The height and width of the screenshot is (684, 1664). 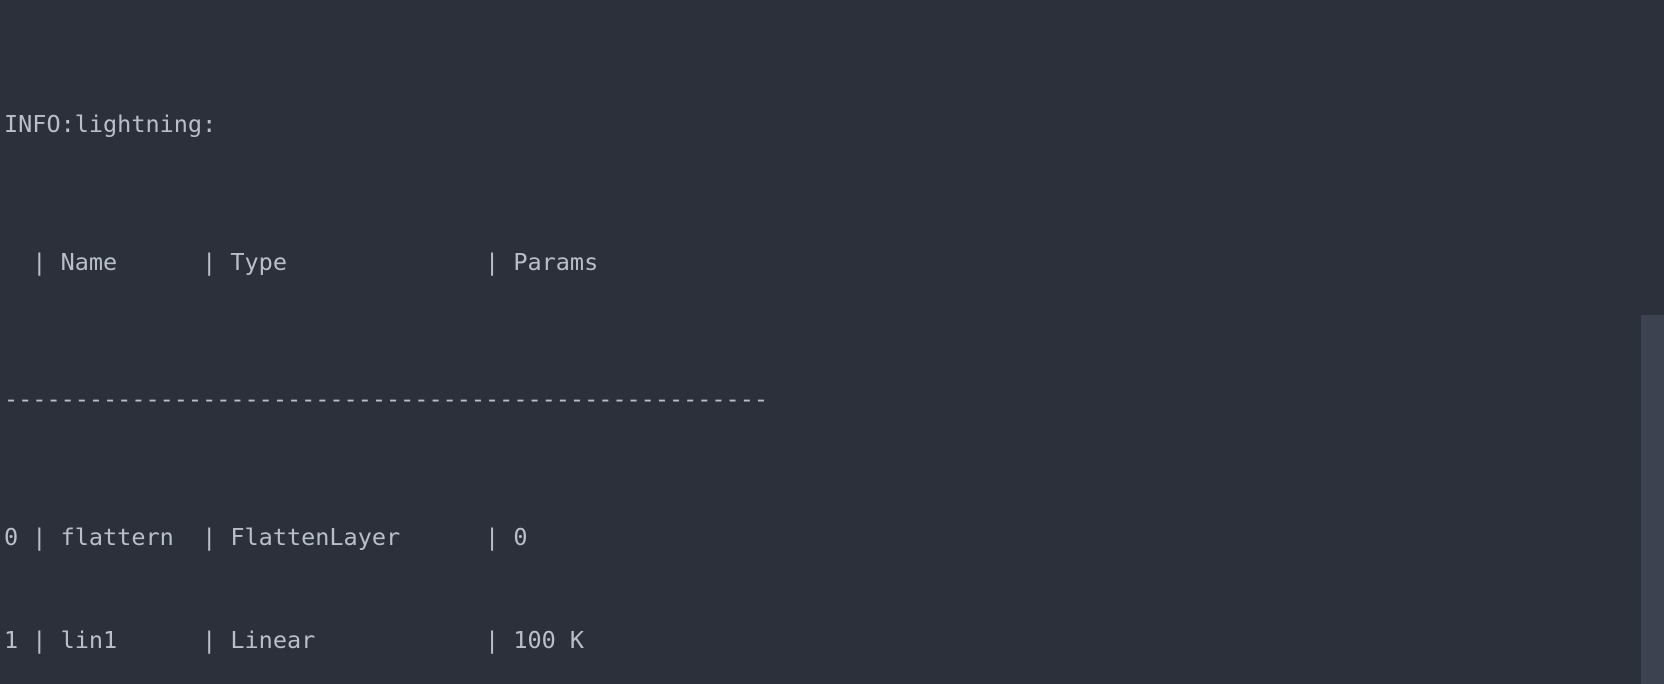 What do you see at coordinates (1652, 499) in the screenshot?
I see `vertical-scrollbar` at bounding box center [1652, 499].